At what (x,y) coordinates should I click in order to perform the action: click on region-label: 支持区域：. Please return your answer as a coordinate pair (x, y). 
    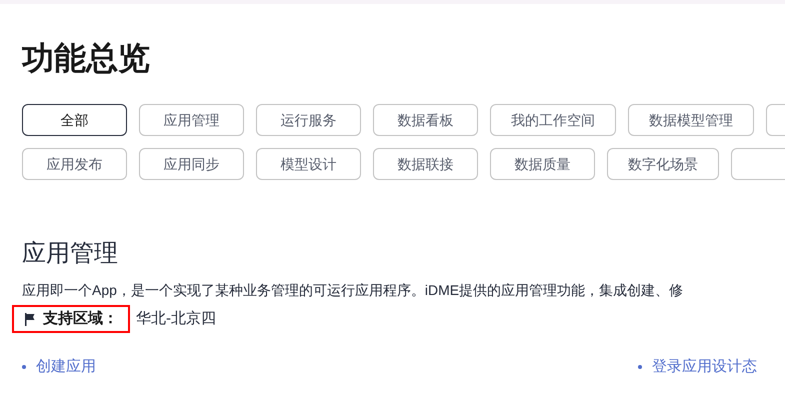
    Looking at the image, I should click on (80, 318).